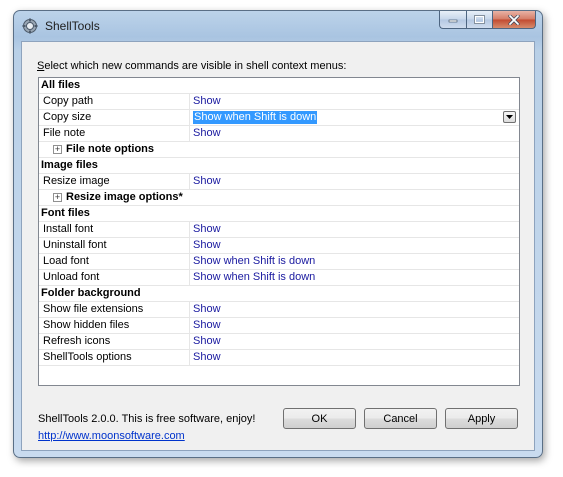 The width and height of the screenshot is (563, 477). I want to click on dropdown-button, so click(509, 117).